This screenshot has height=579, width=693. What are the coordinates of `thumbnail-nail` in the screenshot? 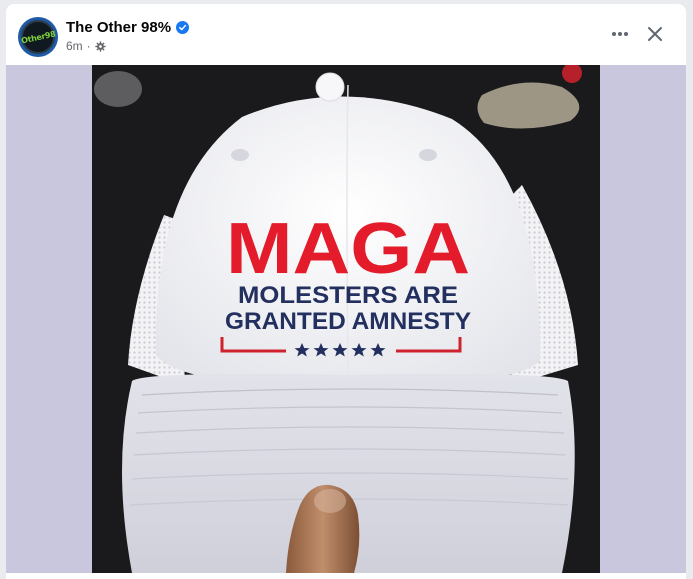 It's located at (330, 501).